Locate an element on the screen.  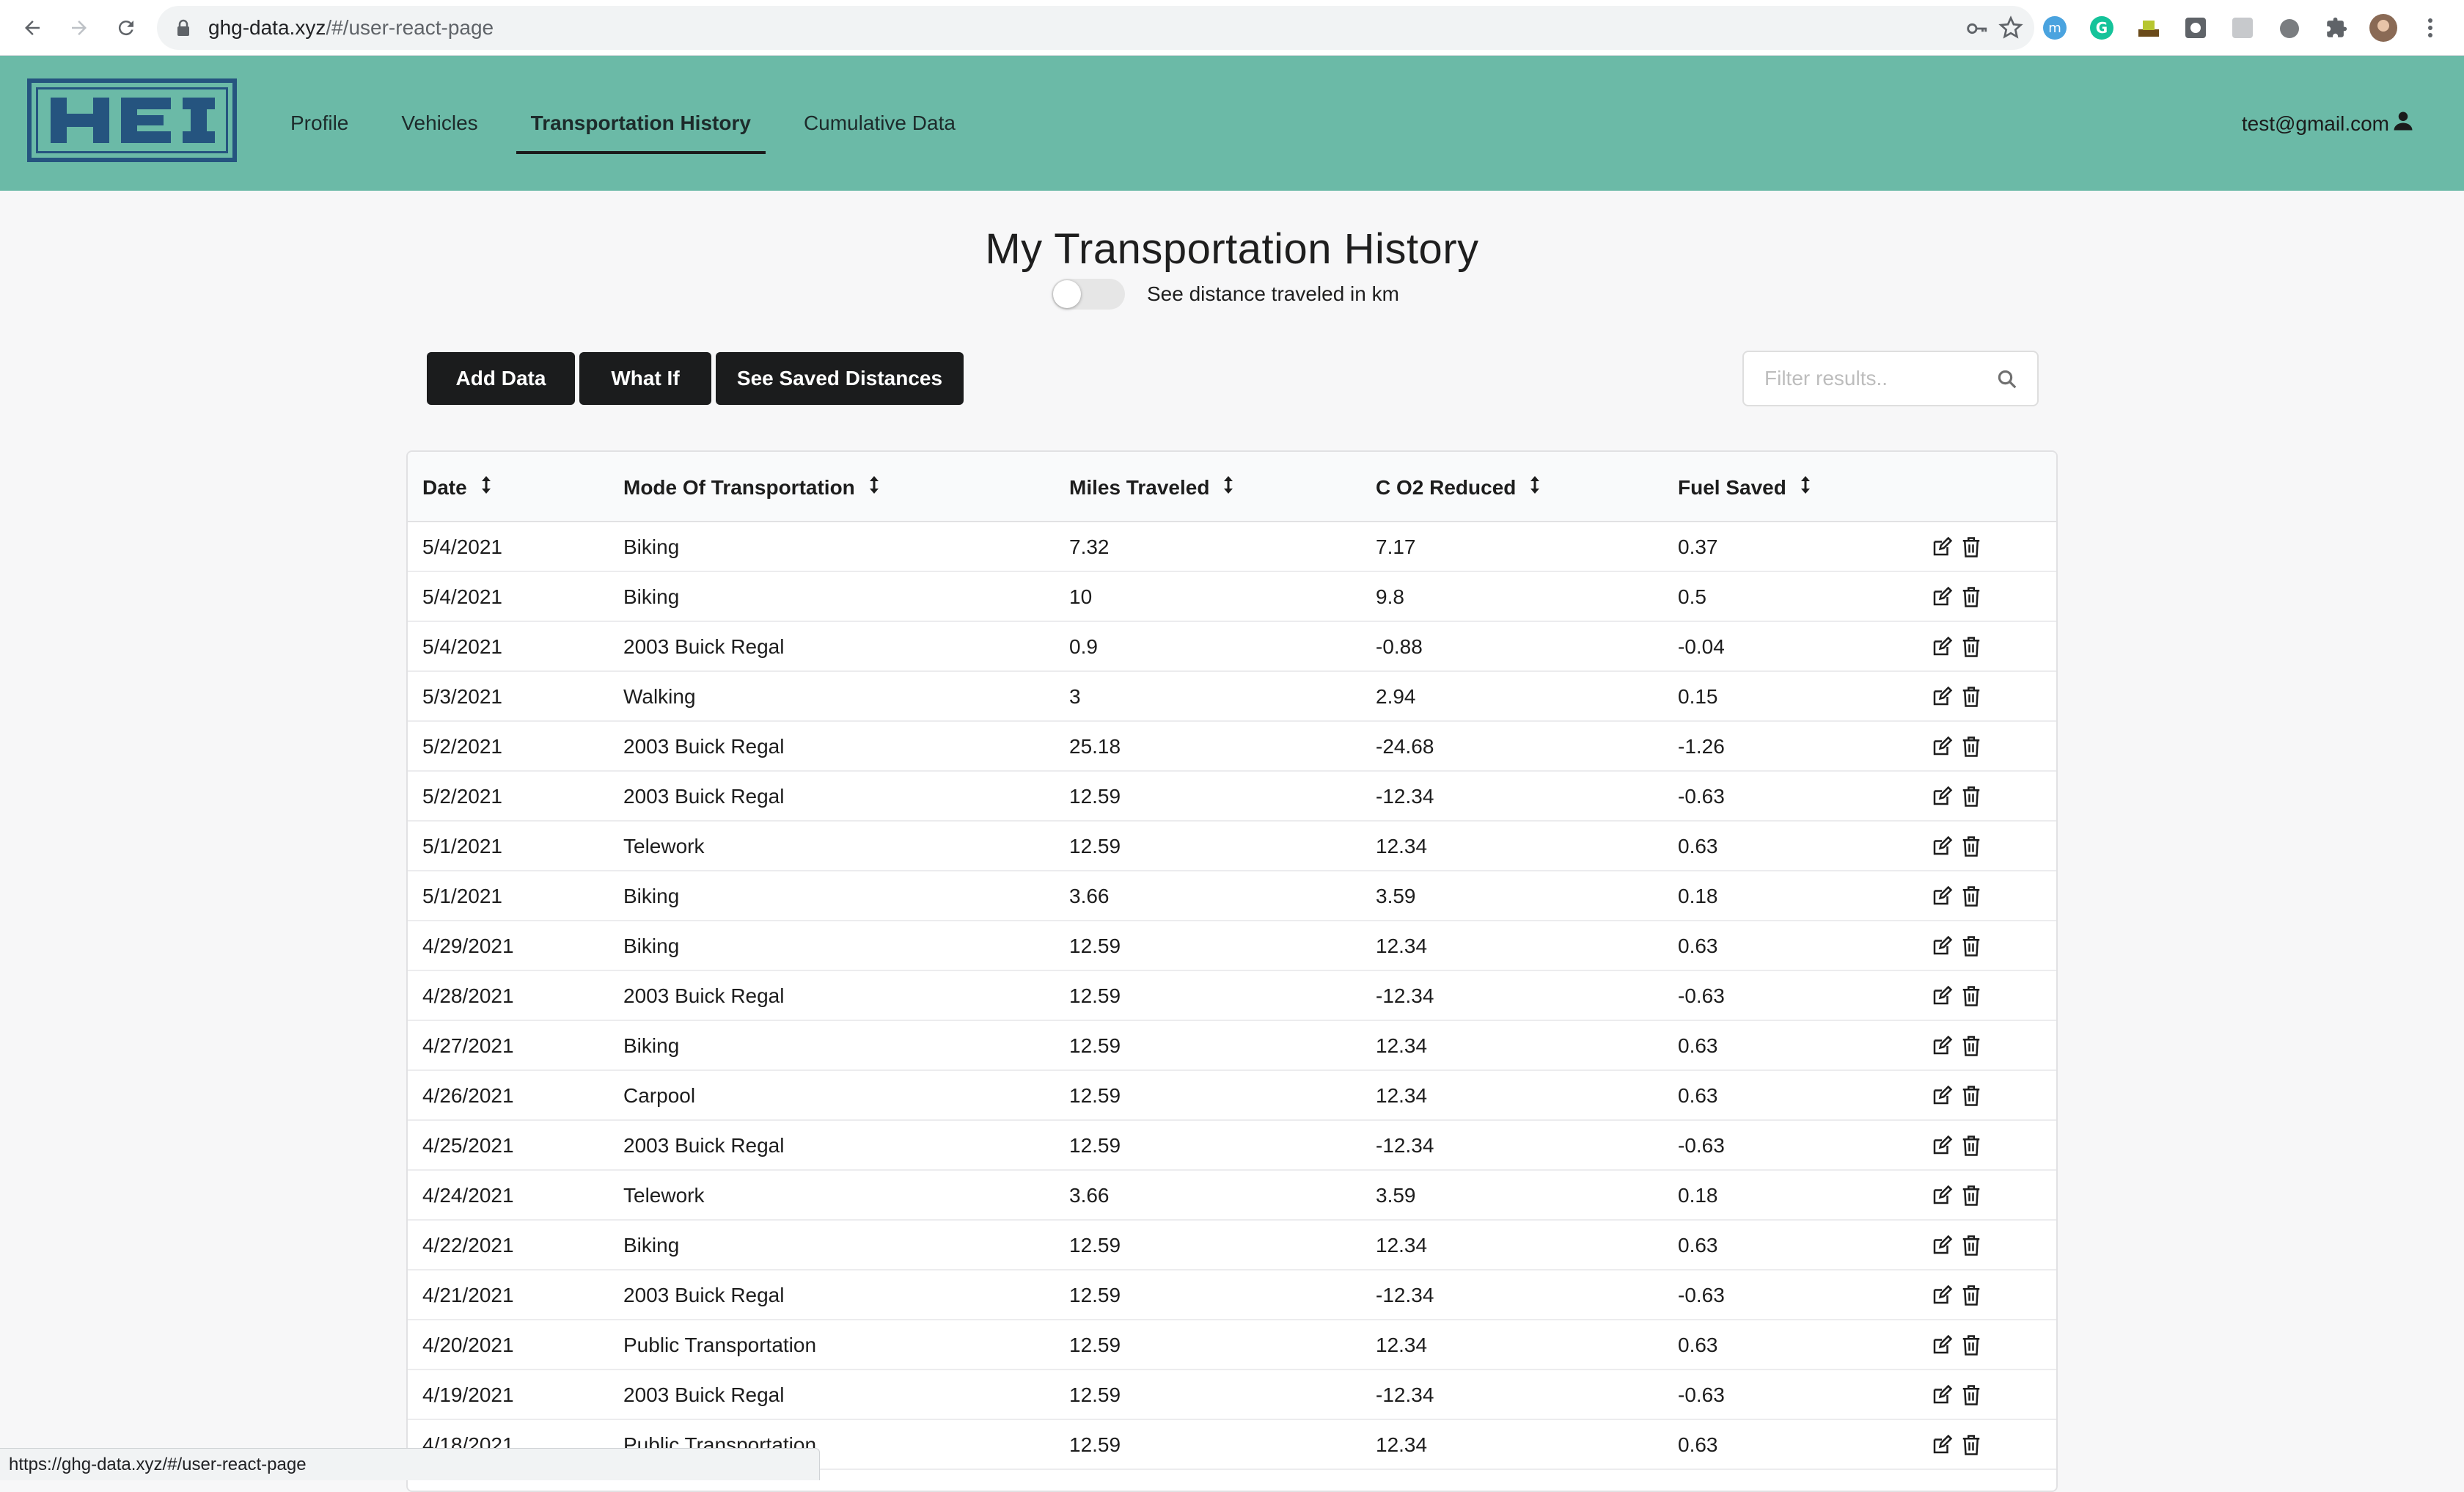
browser-toolbar: ghg-data.xyz/#/user-react-page m G is located at coordinates (1232, 28).